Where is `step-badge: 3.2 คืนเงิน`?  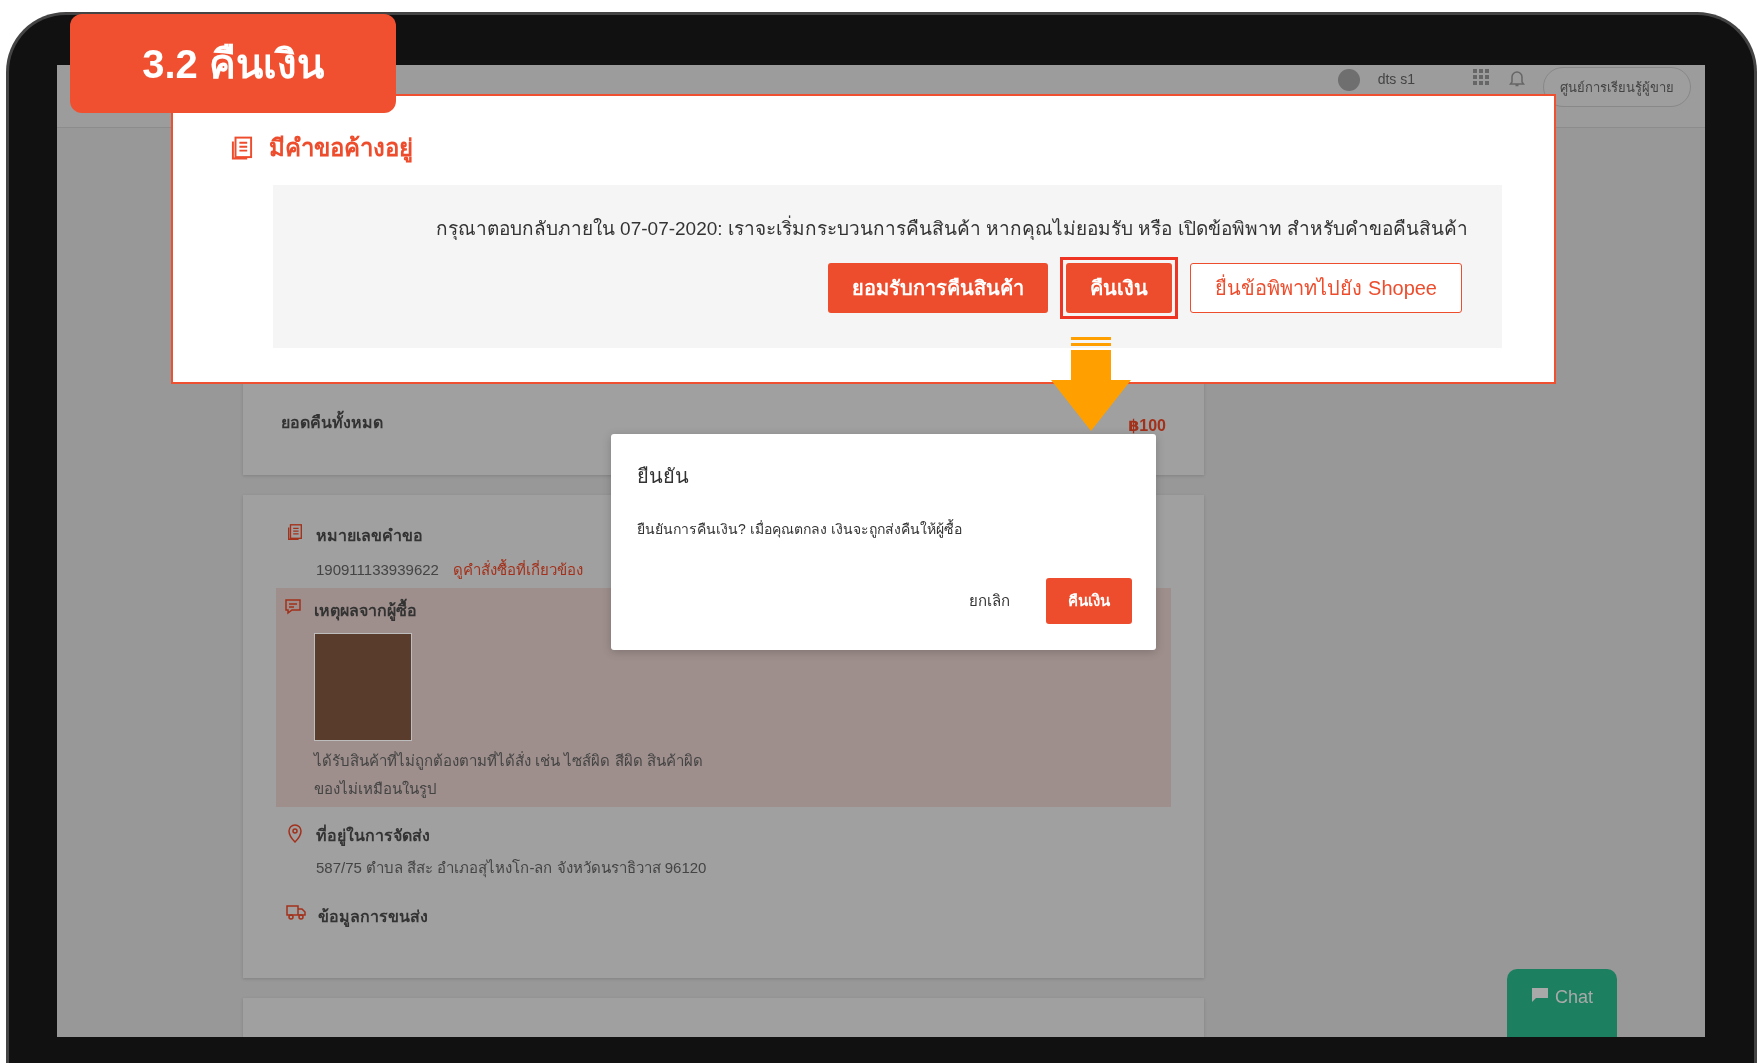 step-badge: 3.2 คืนเงิน is located at coordinates (233, 63).